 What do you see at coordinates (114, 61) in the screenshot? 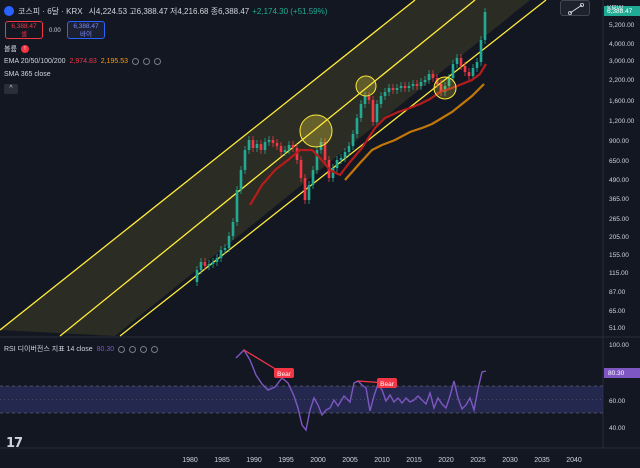
I see `ema-value-2: 2,195.53` at bounding box center [114, 61].